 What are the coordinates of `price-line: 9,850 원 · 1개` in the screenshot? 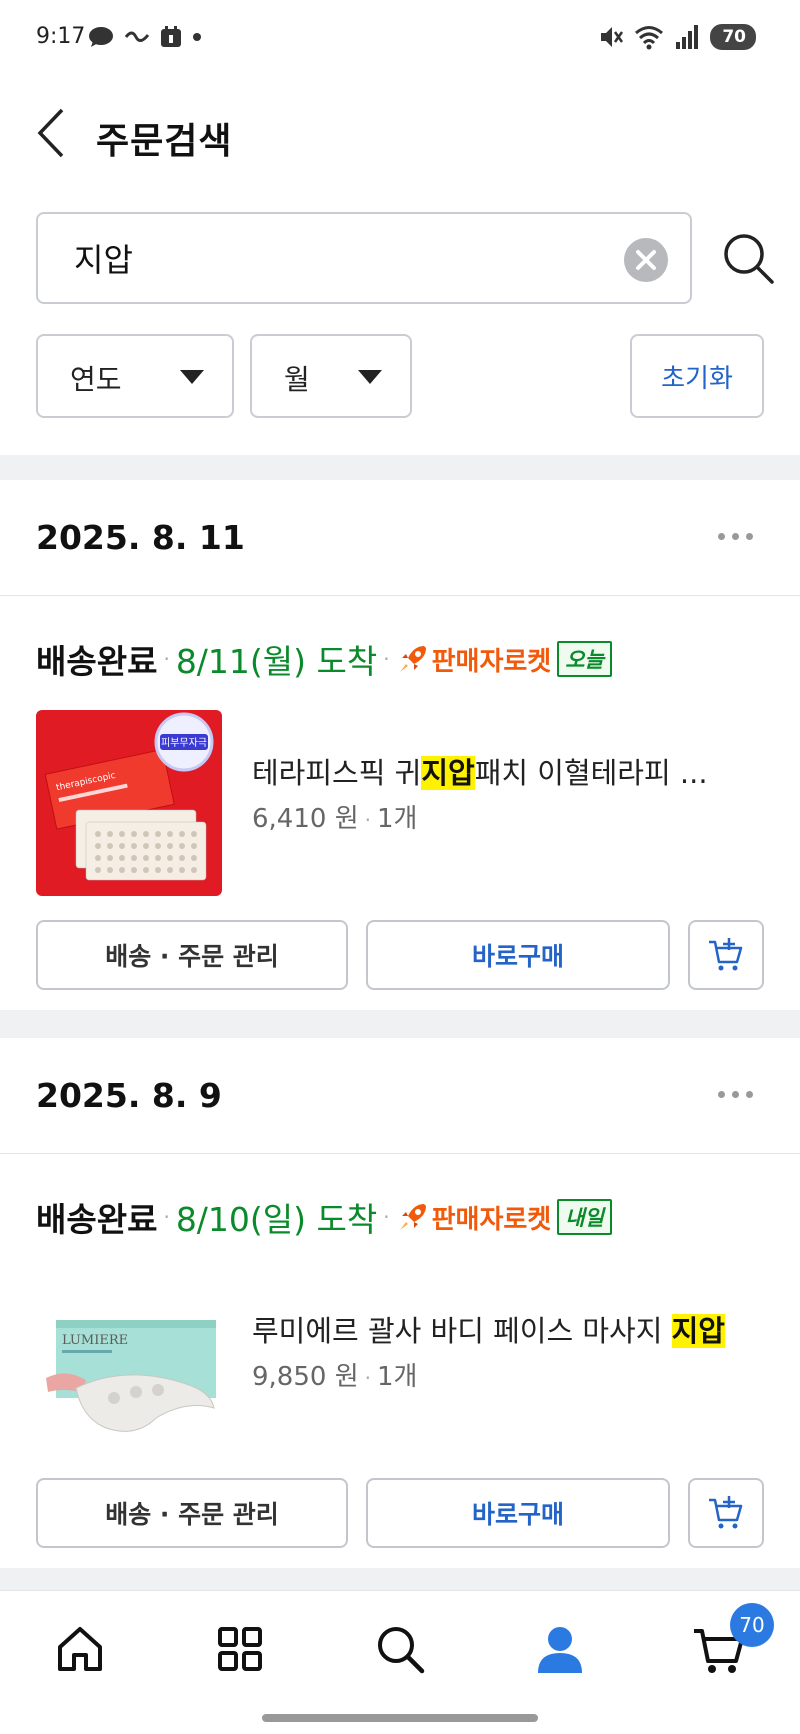 It's located at (334, 1374).